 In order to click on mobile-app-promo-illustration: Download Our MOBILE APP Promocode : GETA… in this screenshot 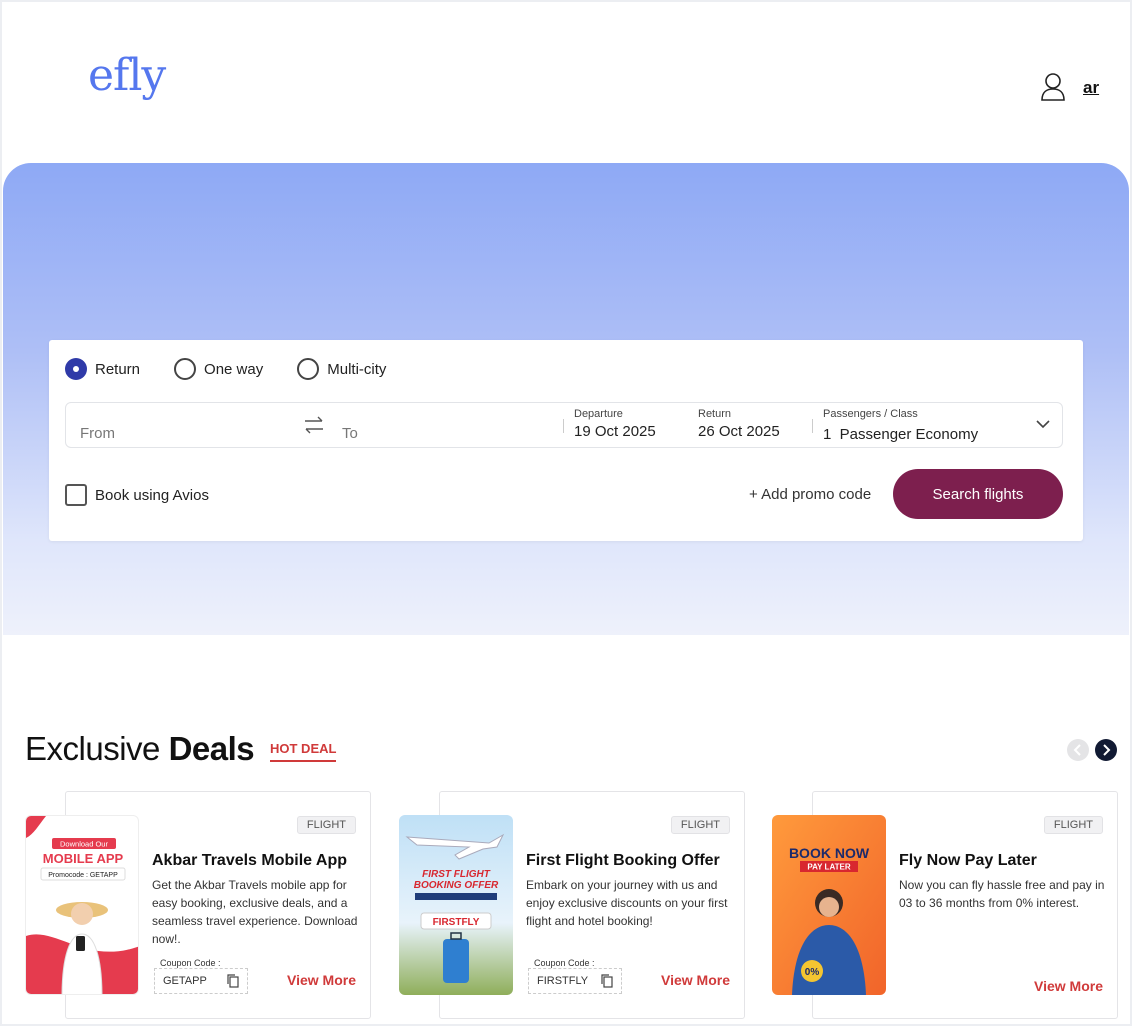, I will do `click(82, 905)`.